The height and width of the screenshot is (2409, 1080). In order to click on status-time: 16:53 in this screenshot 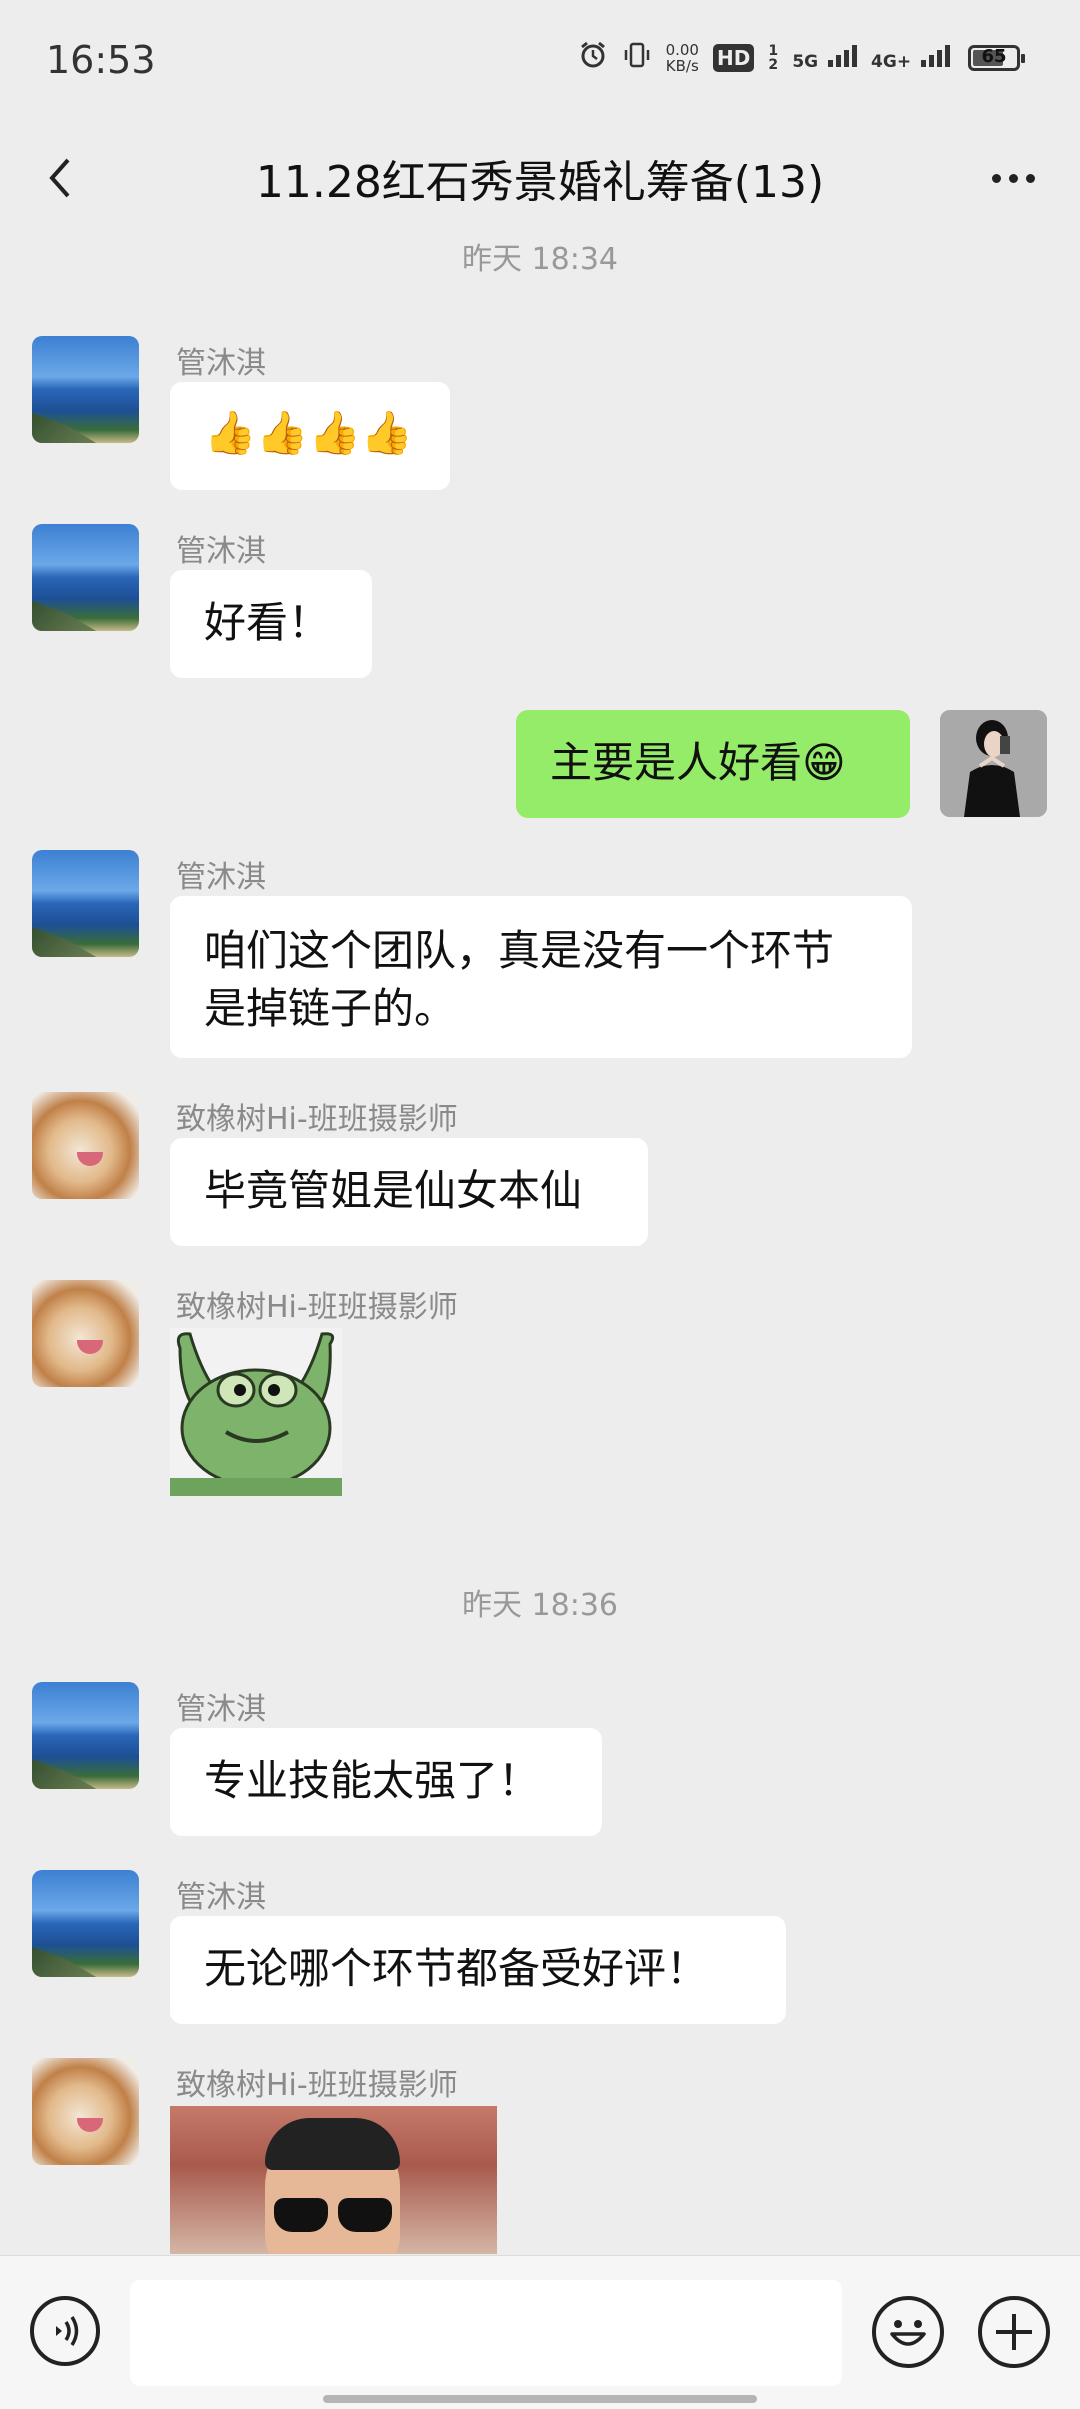, I will do `click(101, 60)`.